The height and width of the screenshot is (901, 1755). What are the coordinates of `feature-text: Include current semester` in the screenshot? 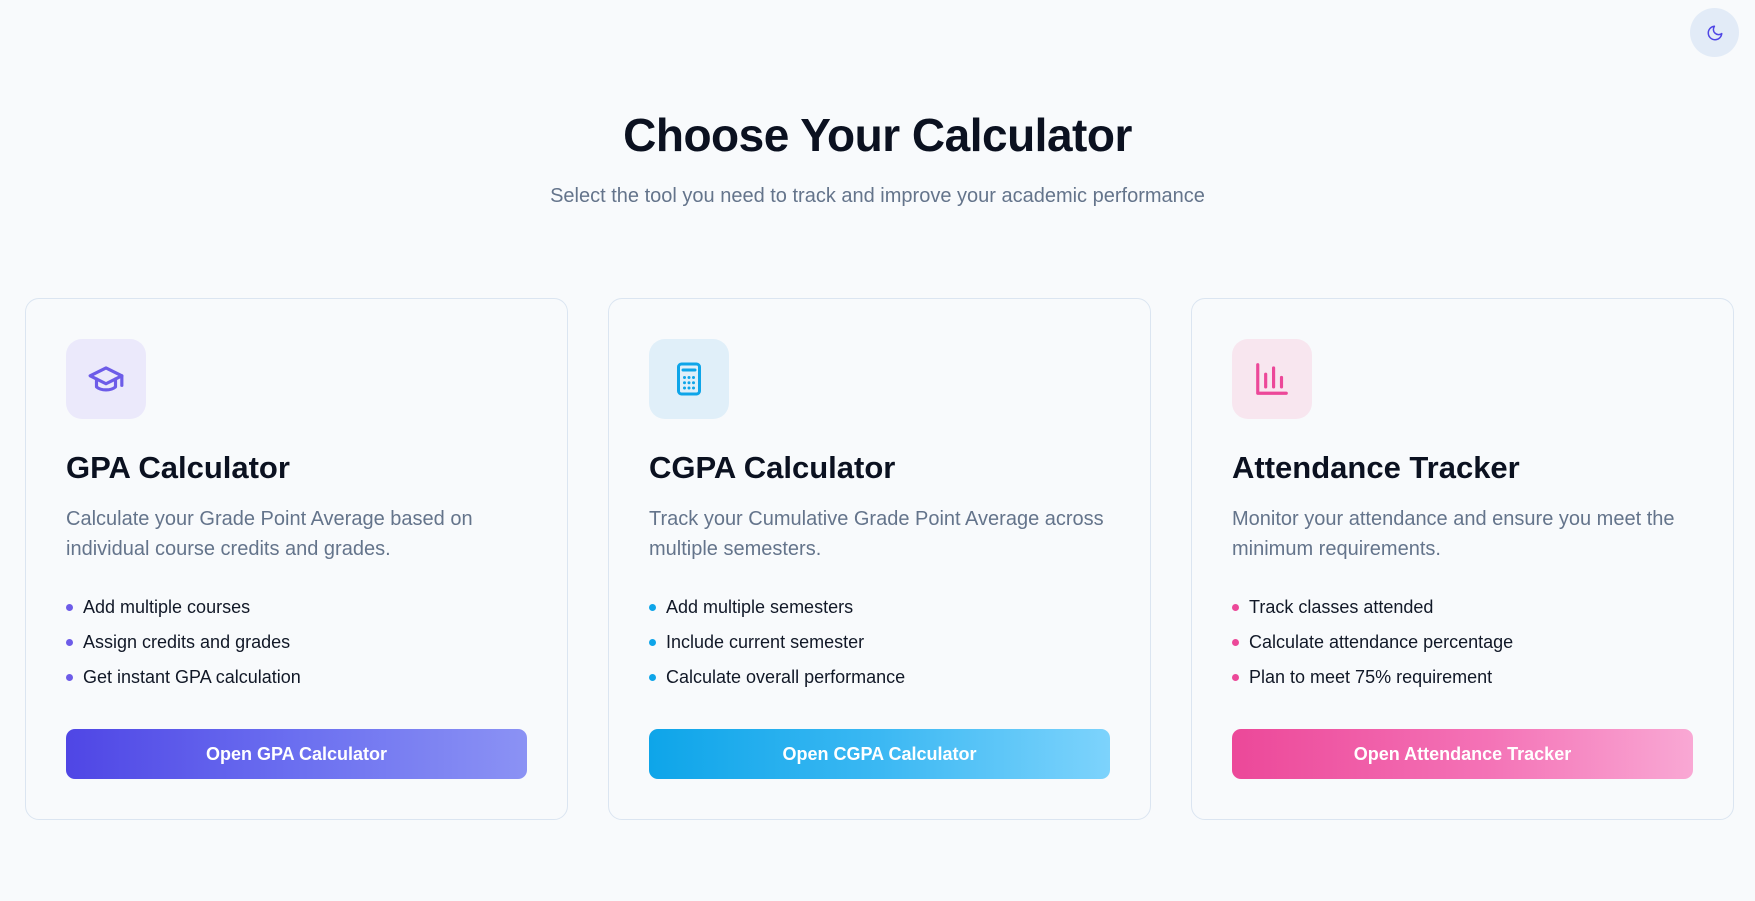 It's located at (765, 642).